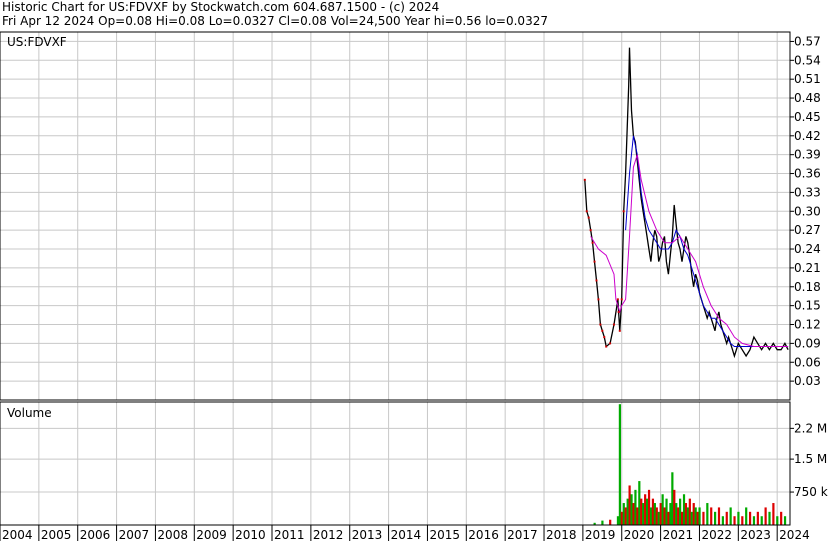  What do you see at coordinates (807, 306) in the screenshot?
I see `price-y-tick-label: 0.15` at bounding box center [807, 306].